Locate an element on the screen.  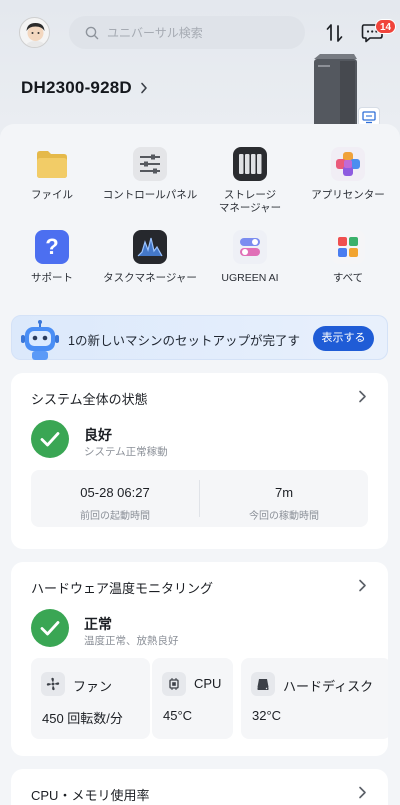
last-boot-stat: 05-28 06:27 前回の起動時間 is located at coordinates (115, 498).